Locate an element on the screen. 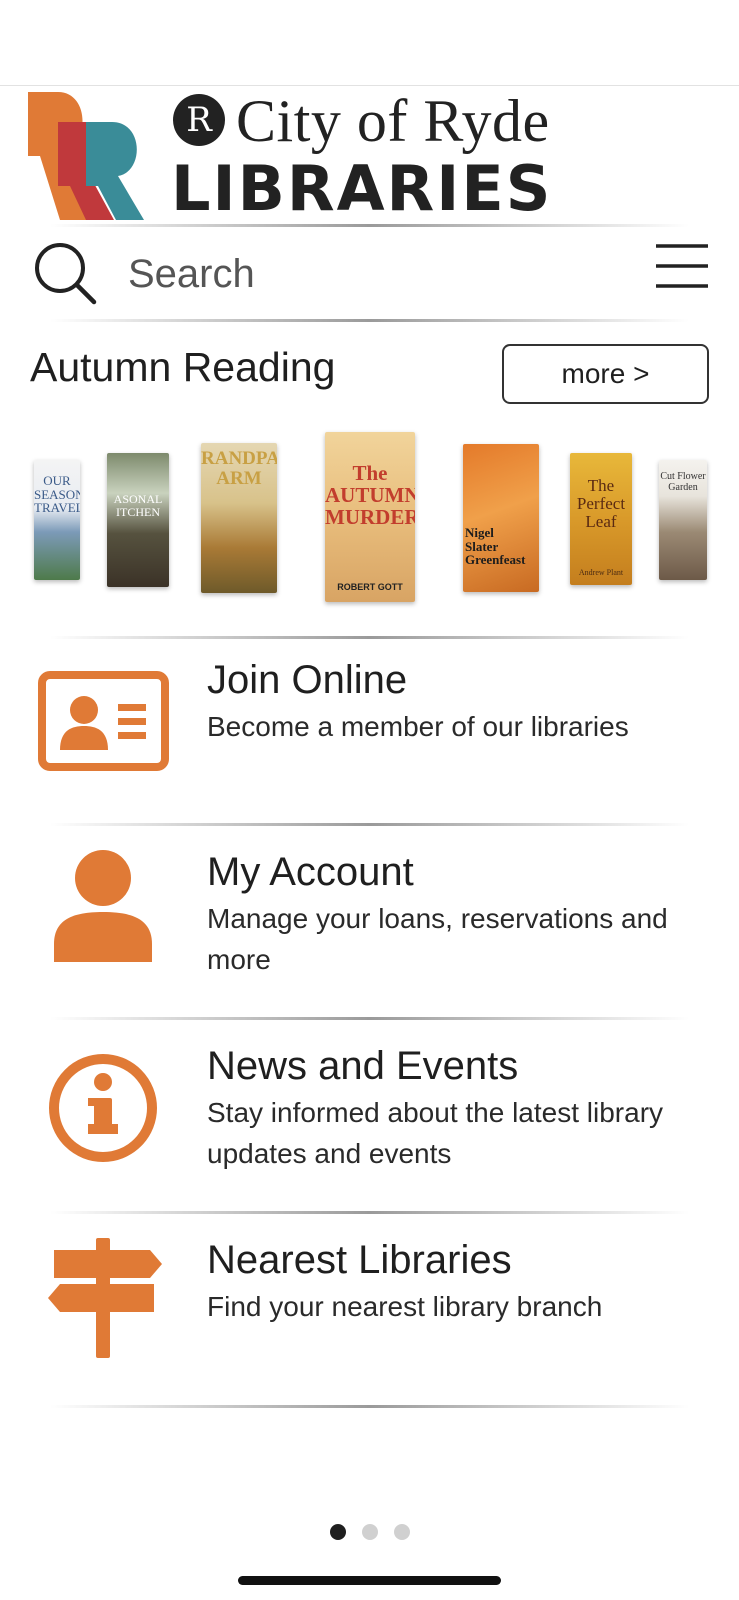 The width and height of the screenshot is (739, 1600). book-author: ROBERT GOTT is located at coordinates (370, 586).